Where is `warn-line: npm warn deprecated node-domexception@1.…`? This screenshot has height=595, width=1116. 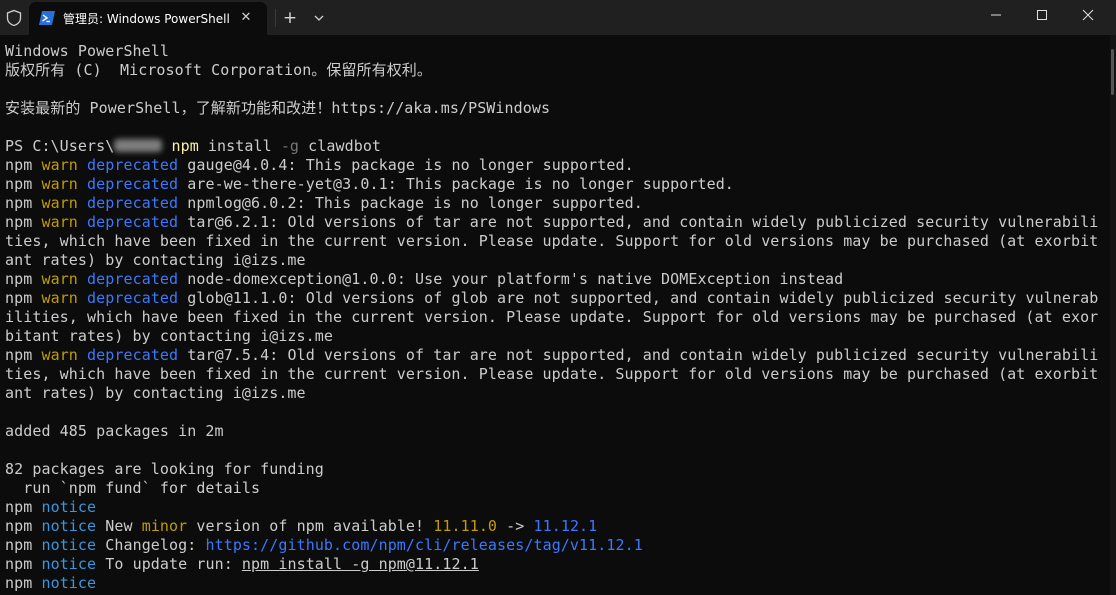 warn-line: npm warn deprecated node-domexception@1.… is located at coordinates (424, 279).